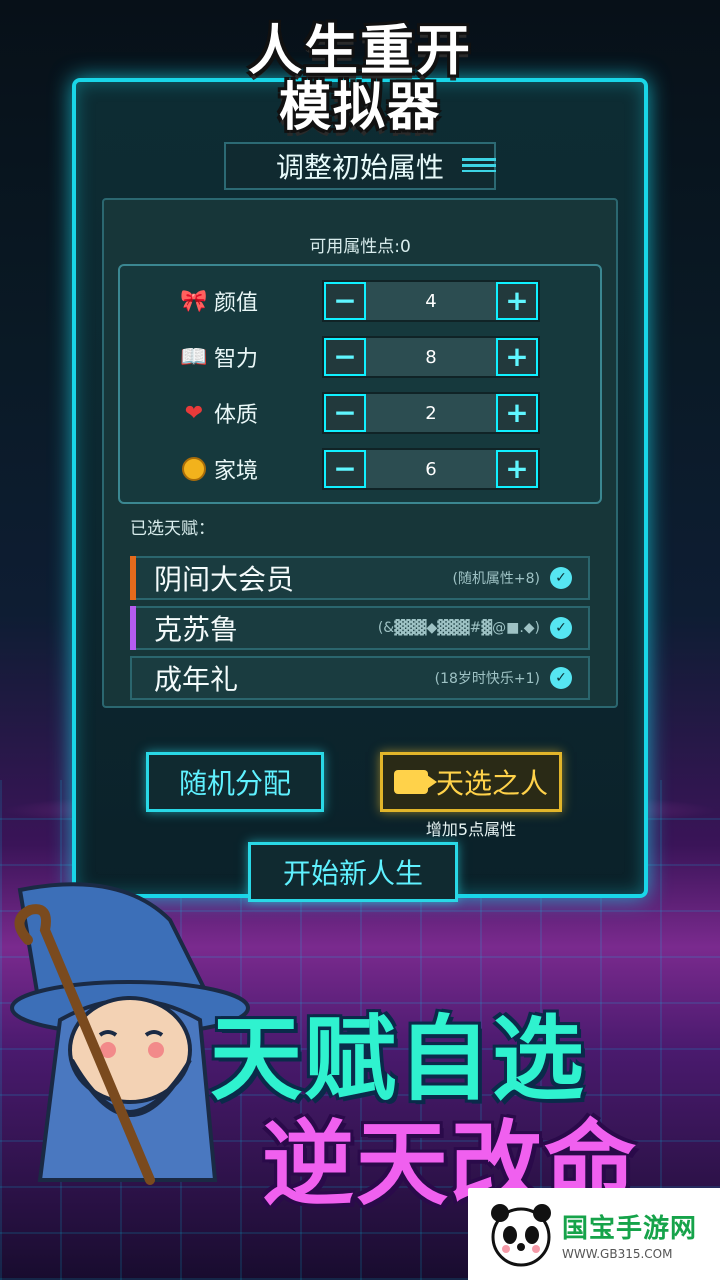  What do you see at coordinates (359, 108) in the screenshot?
I see `app-title-line2: 模拟器` at bounding box center [359, 108].